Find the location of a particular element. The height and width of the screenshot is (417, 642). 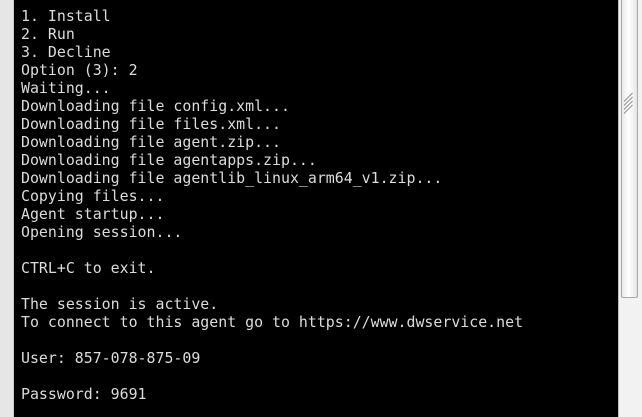

scrollbar-thumb is located at coordinates (629, 149).